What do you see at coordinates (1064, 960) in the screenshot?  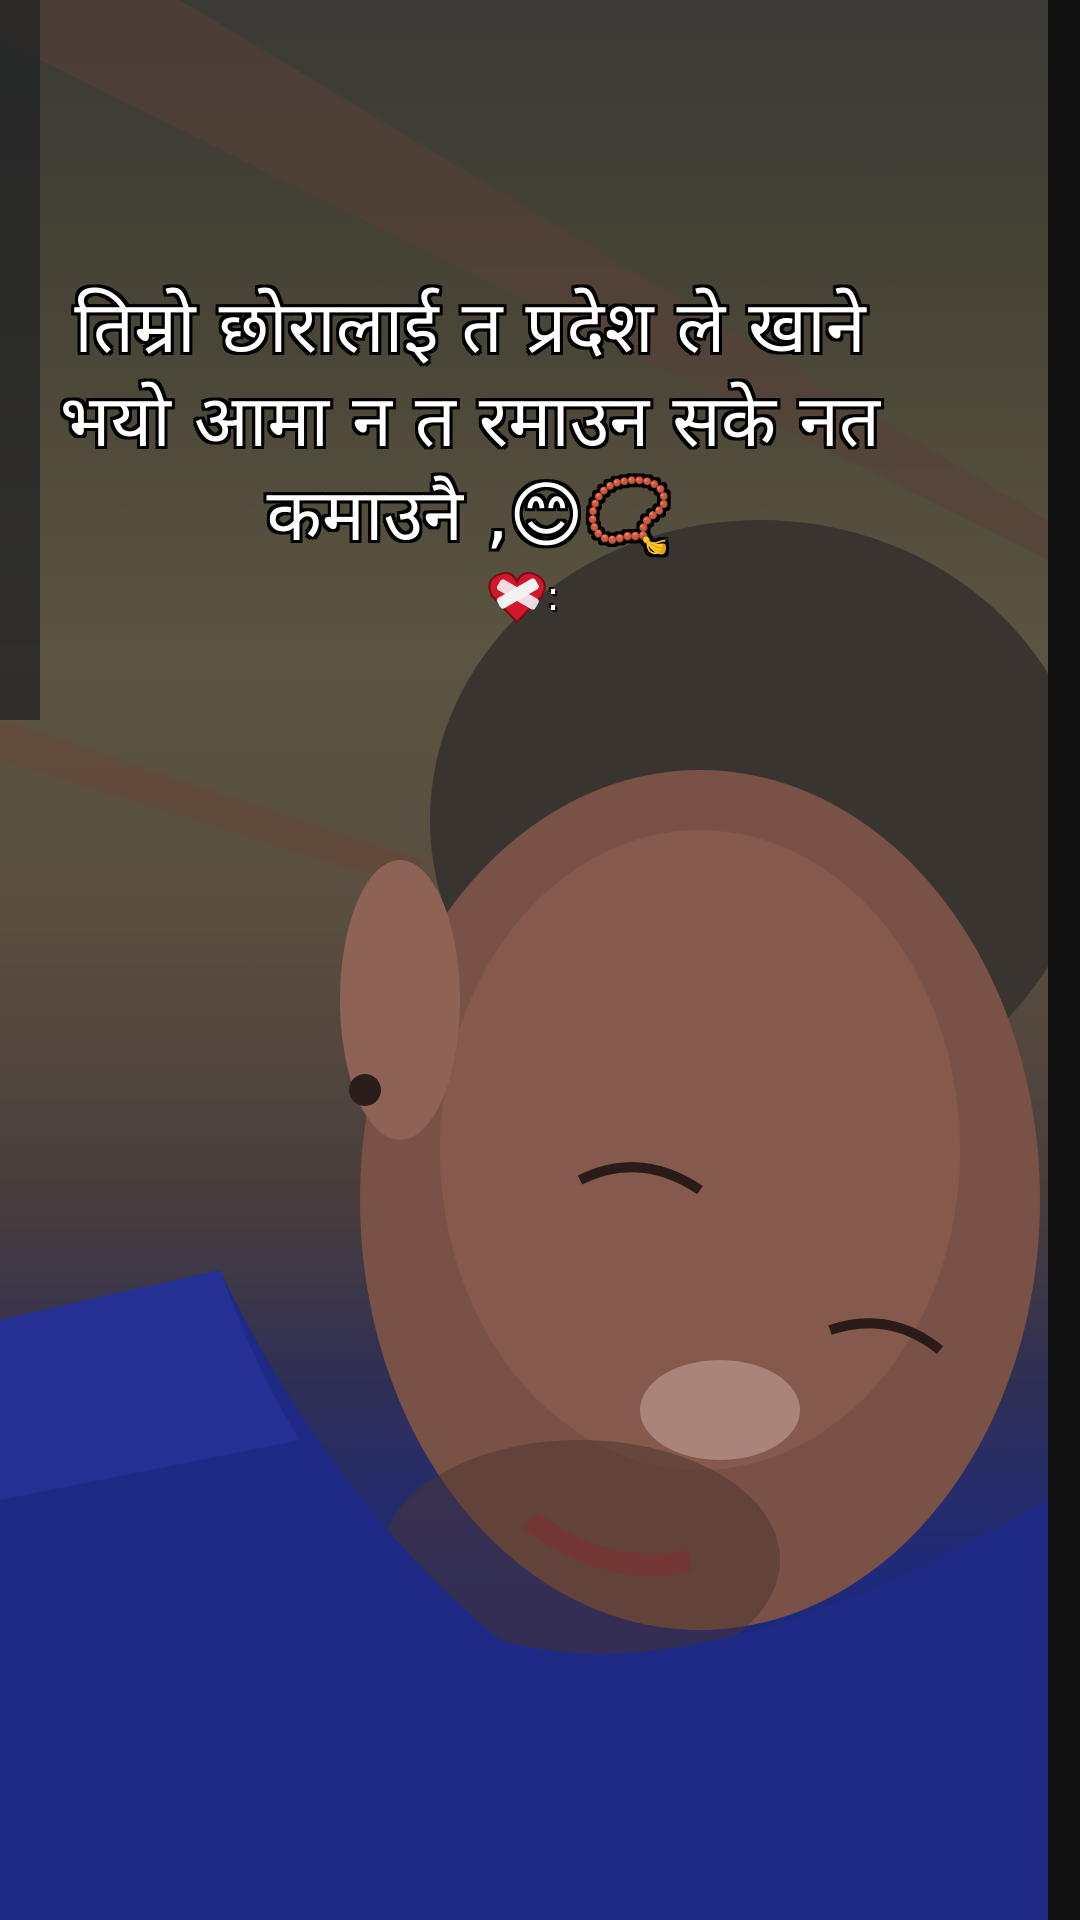 I see `right-edge-bar` at bounding box center [1064, 960].